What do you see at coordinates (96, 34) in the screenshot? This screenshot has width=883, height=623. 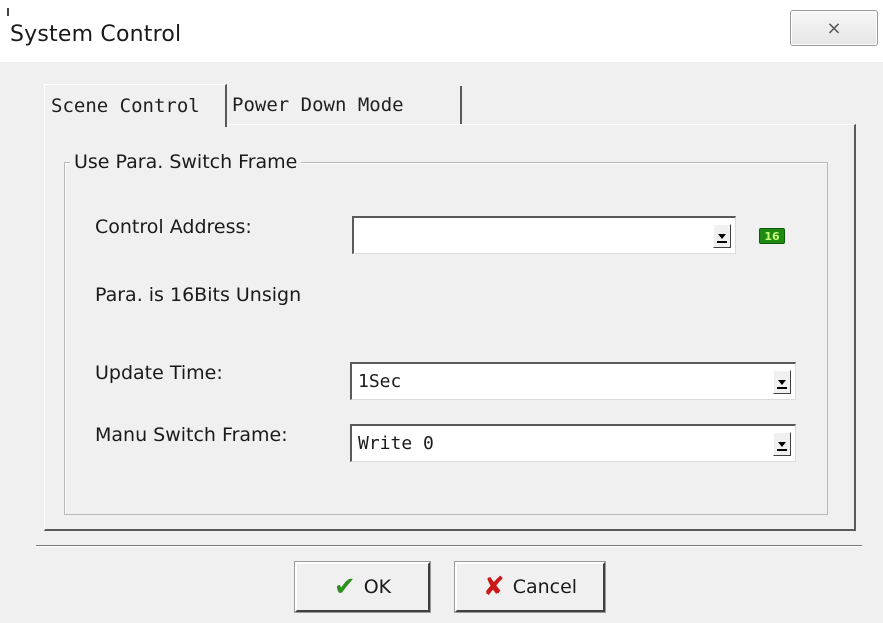 I see `window-title: System Control` at bounding box center [96, 34].